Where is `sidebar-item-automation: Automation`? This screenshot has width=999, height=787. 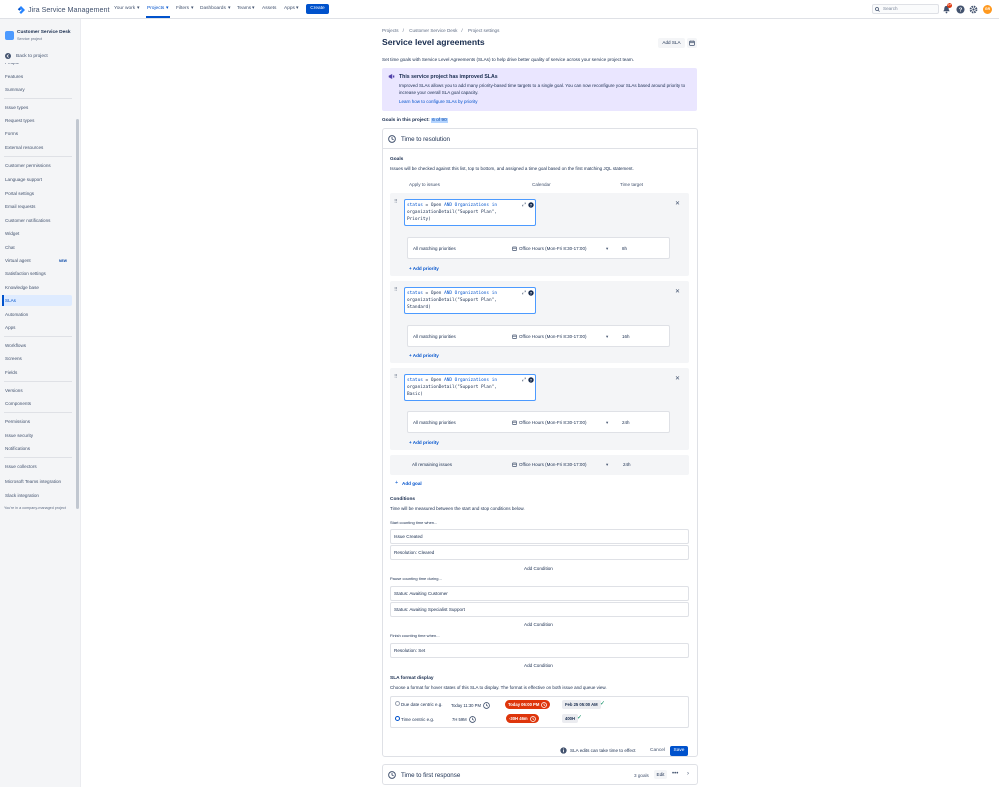
sidebar-item-automation: Automation is located at coordinates (16, 314).